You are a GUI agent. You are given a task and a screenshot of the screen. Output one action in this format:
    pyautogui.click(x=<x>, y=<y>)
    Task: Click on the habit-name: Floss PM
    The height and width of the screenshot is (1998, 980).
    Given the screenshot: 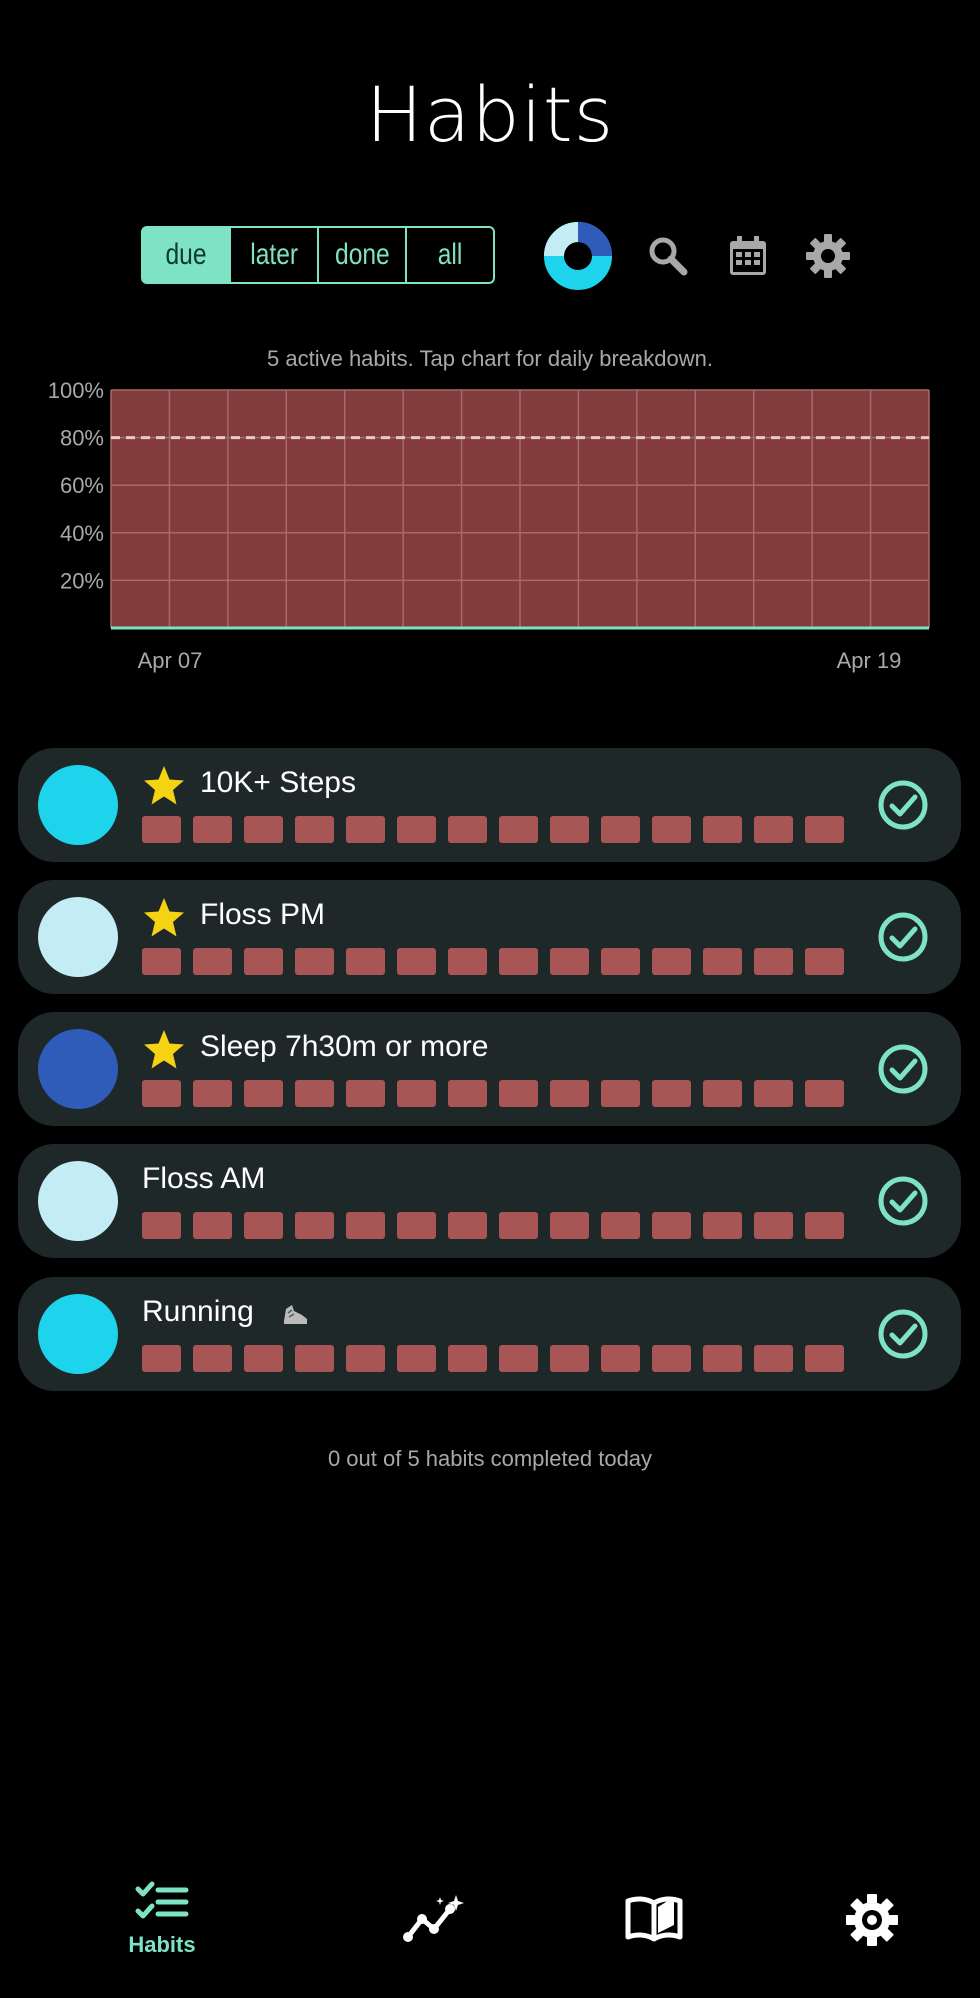 What is the action you would take?
    pyautogui.click(x=263, y=914)
    